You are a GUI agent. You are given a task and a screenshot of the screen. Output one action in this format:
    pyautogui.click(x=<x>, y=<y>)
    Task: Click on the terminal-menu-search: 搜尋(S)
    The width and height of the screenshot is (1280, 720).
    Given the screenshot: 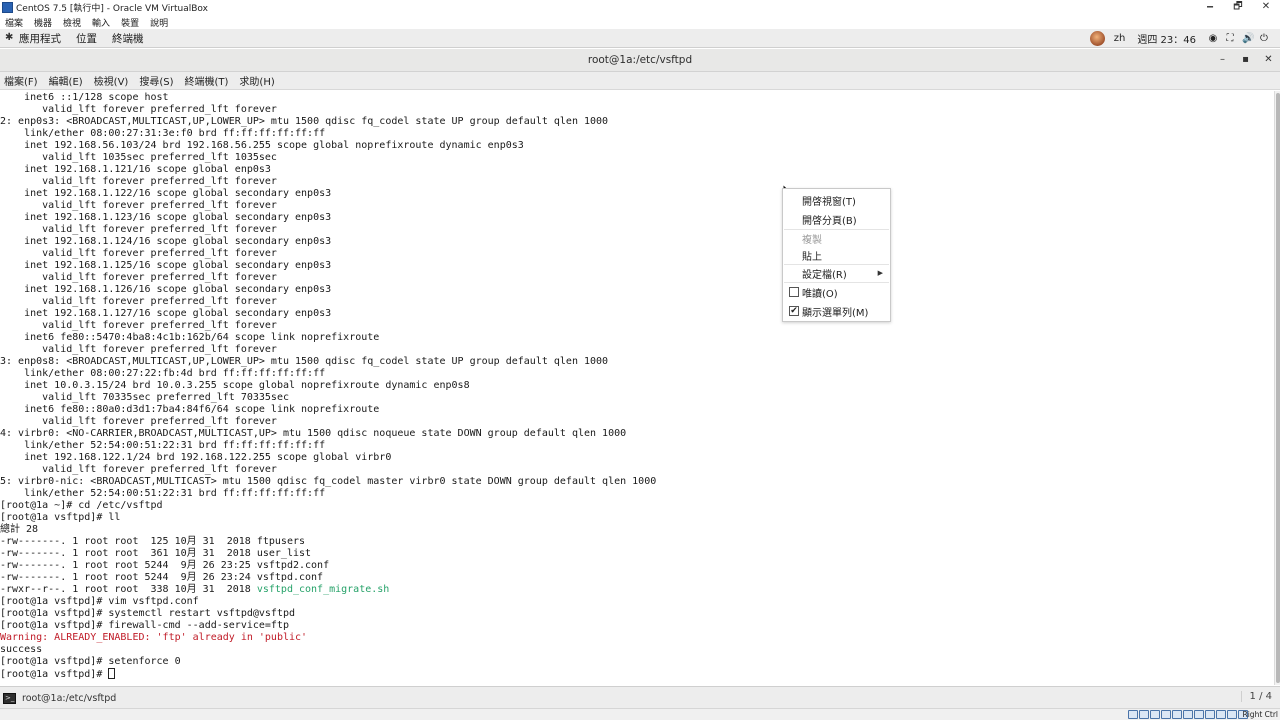 What is the action you would take?
    pyautogui.click(x=156, y=80)
    